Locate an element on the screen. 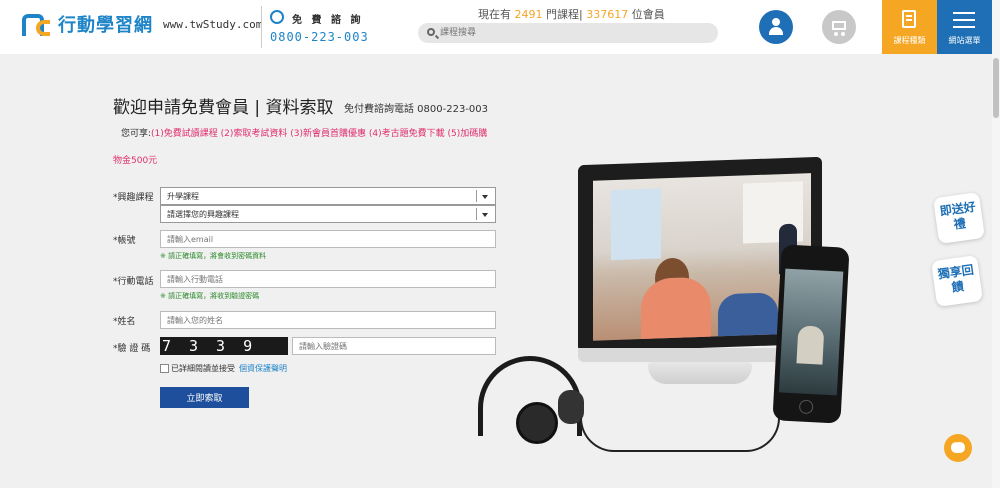  member-count: 337617 is located at coordinates (607, 14).